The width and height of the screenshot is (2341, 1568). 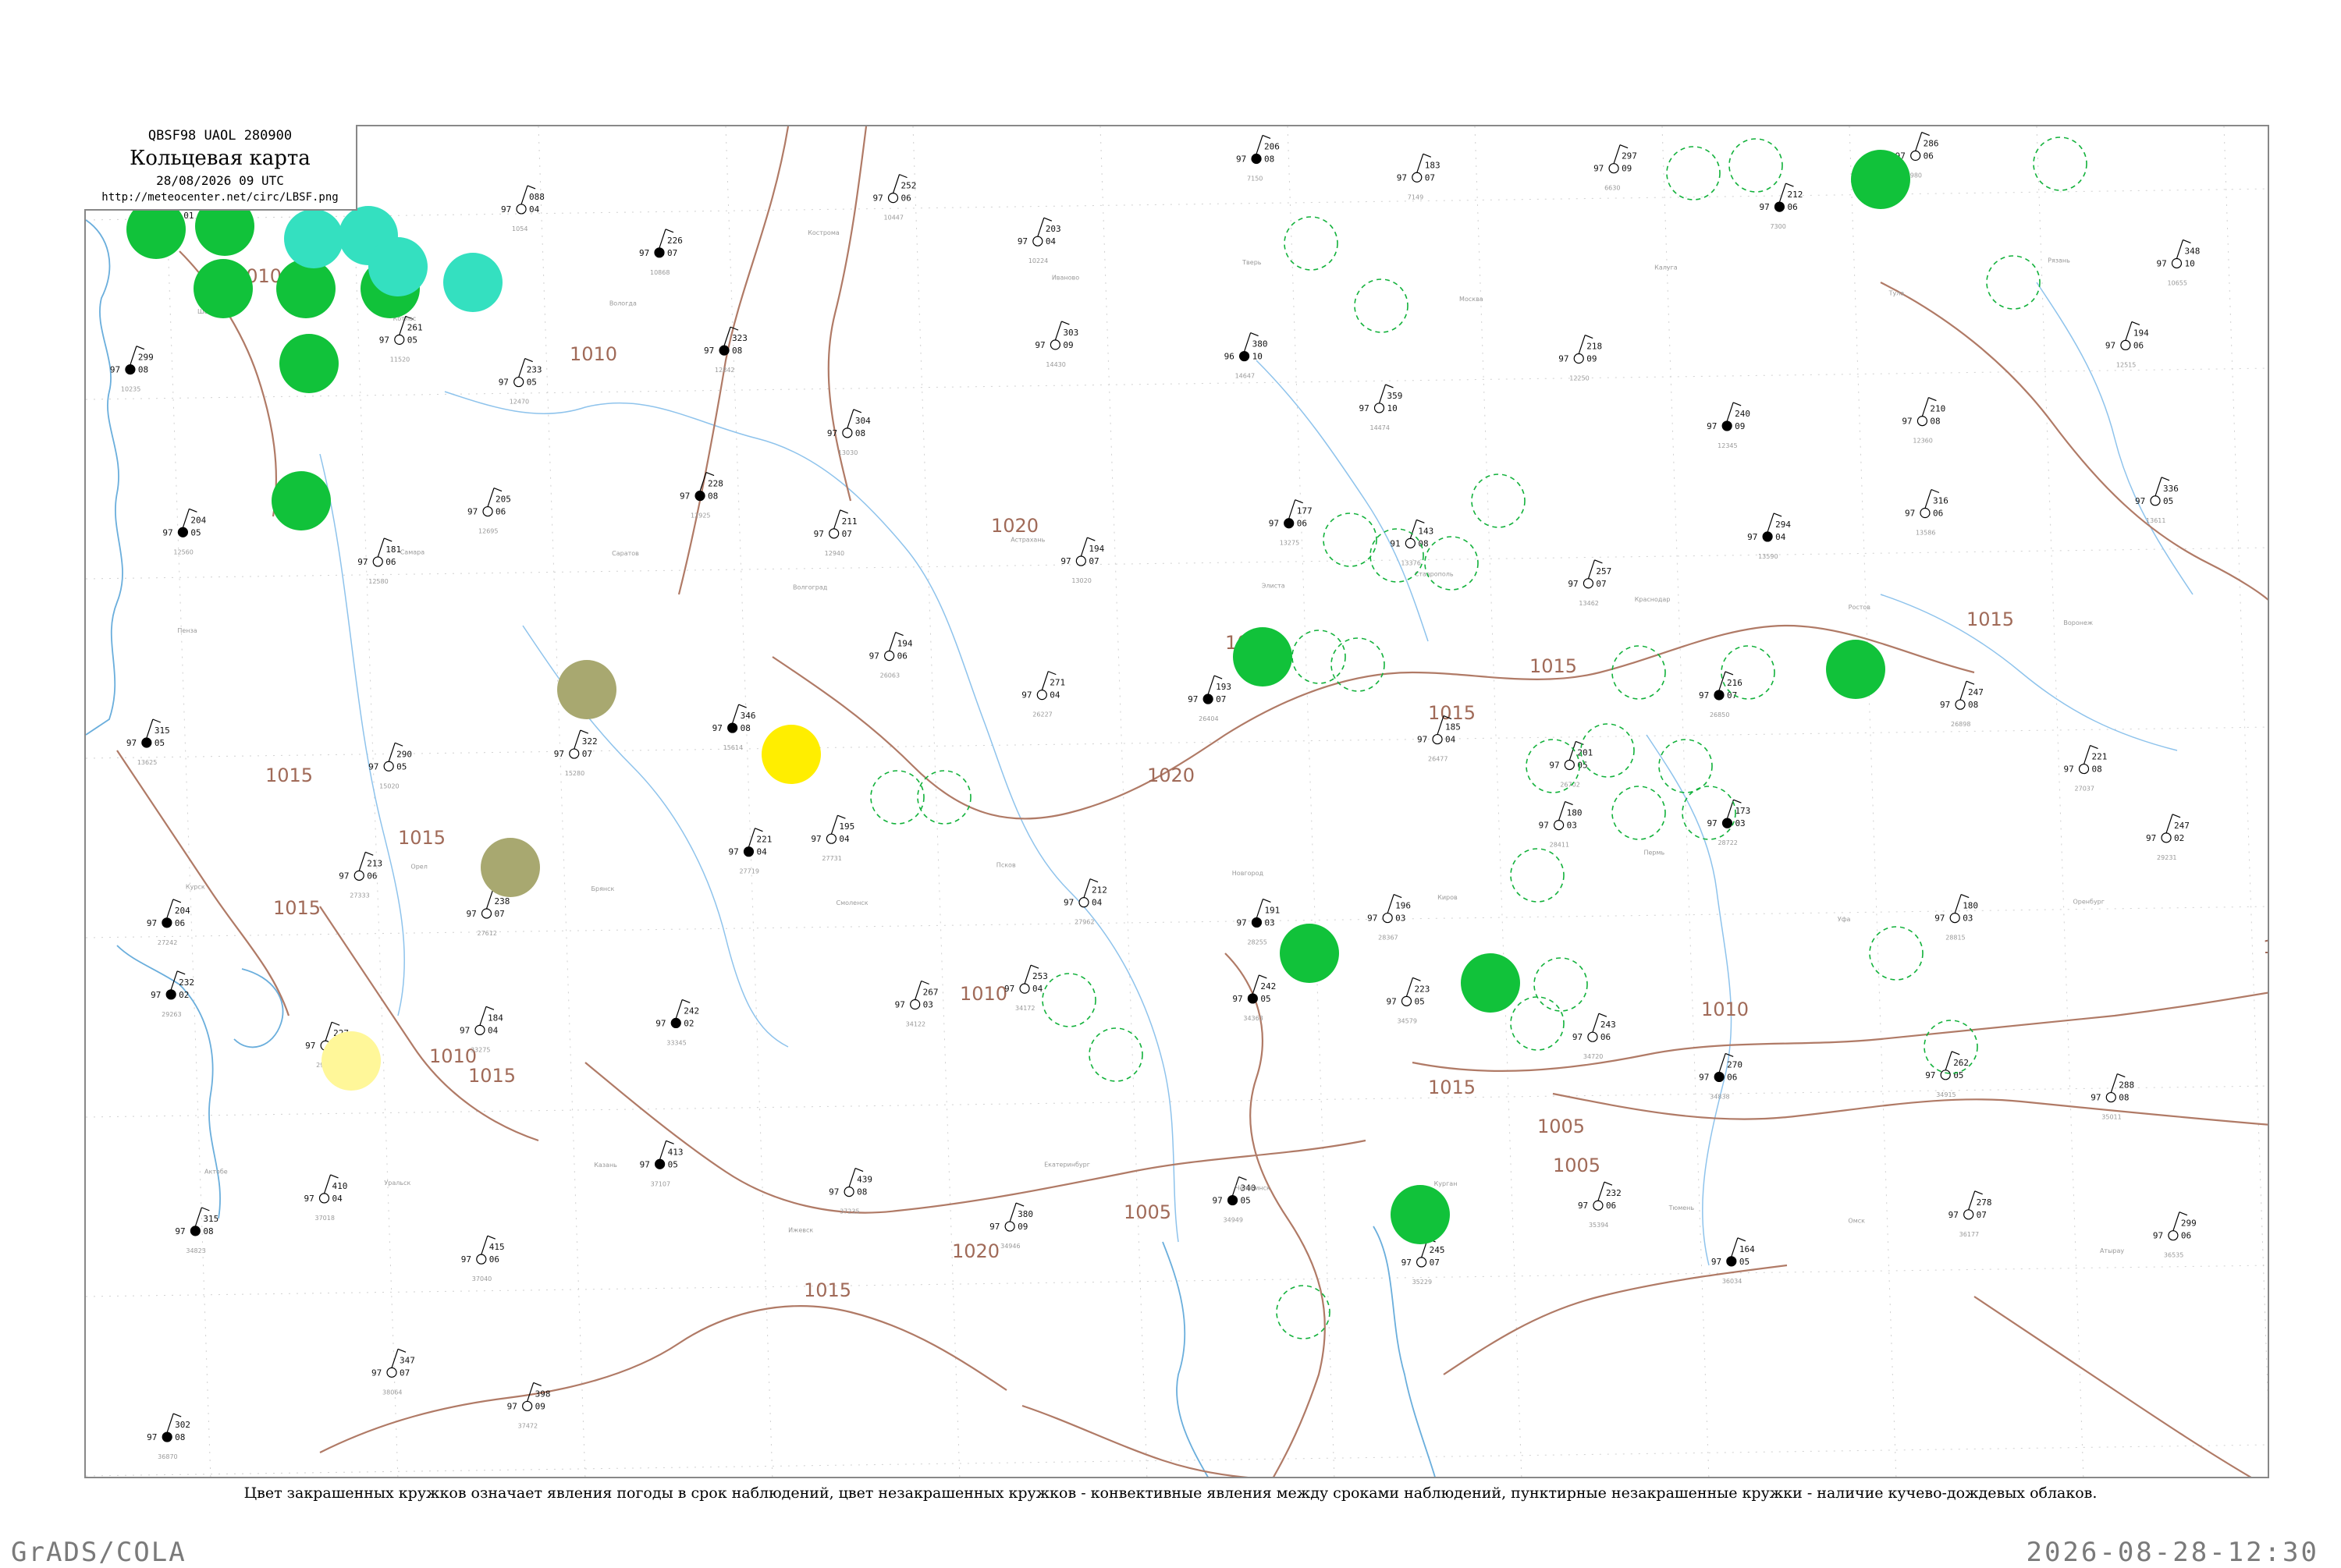 I want to click on station-plot: 413 97 05 37107, so click(x=662, y=1163).